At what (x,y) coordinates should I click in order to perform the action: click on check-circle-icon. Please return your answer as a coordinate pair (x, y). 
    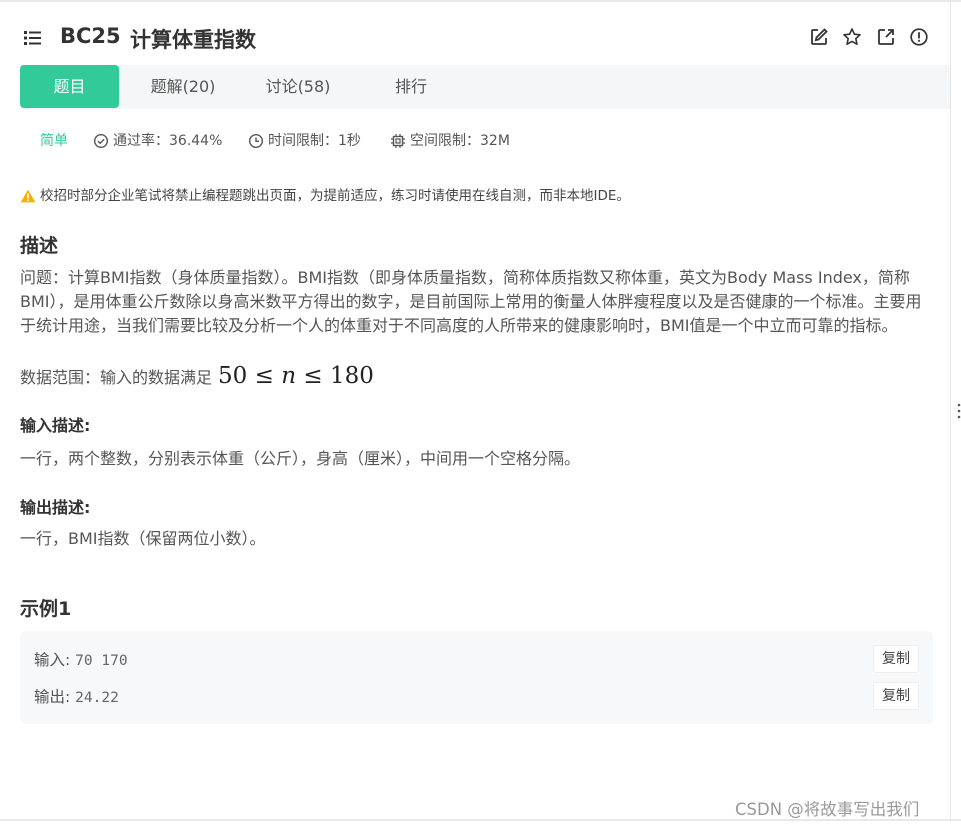
    Looking at the image, I should click on (101, 141).